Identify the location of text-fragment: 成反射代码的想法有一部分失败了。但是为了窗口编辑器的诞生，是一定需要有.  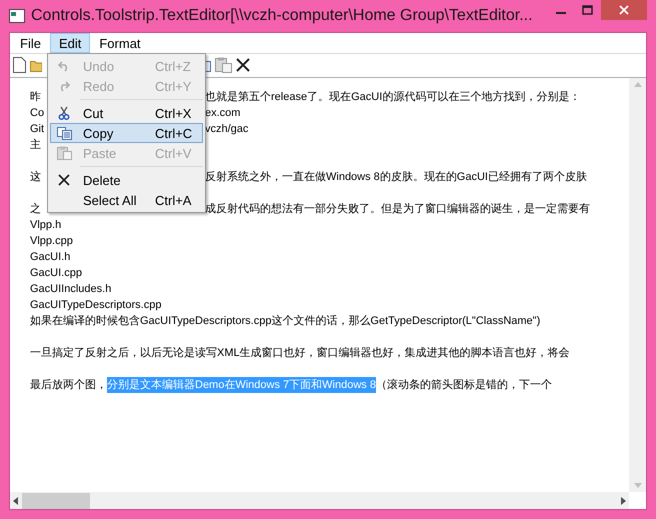
(397, 209).